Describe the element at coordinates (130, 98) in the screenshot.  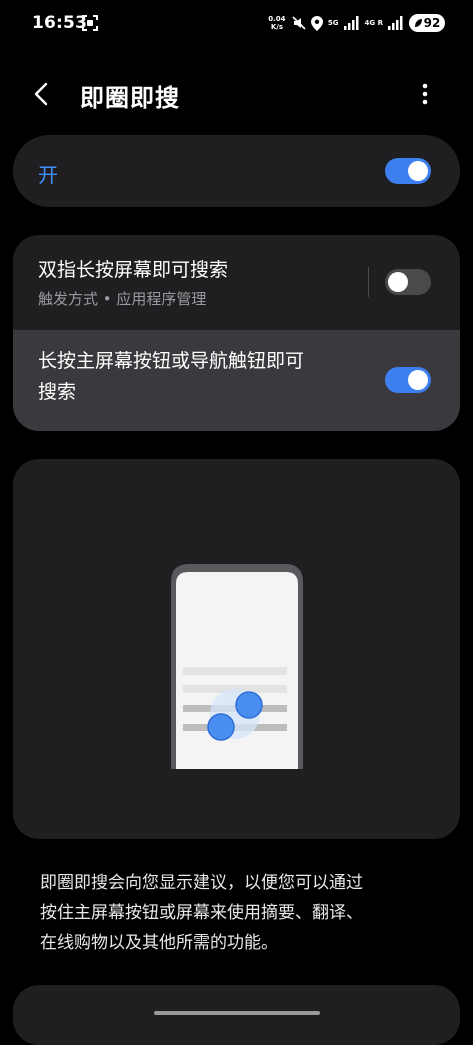
I see `page-title: 即圈即搜` at that location.